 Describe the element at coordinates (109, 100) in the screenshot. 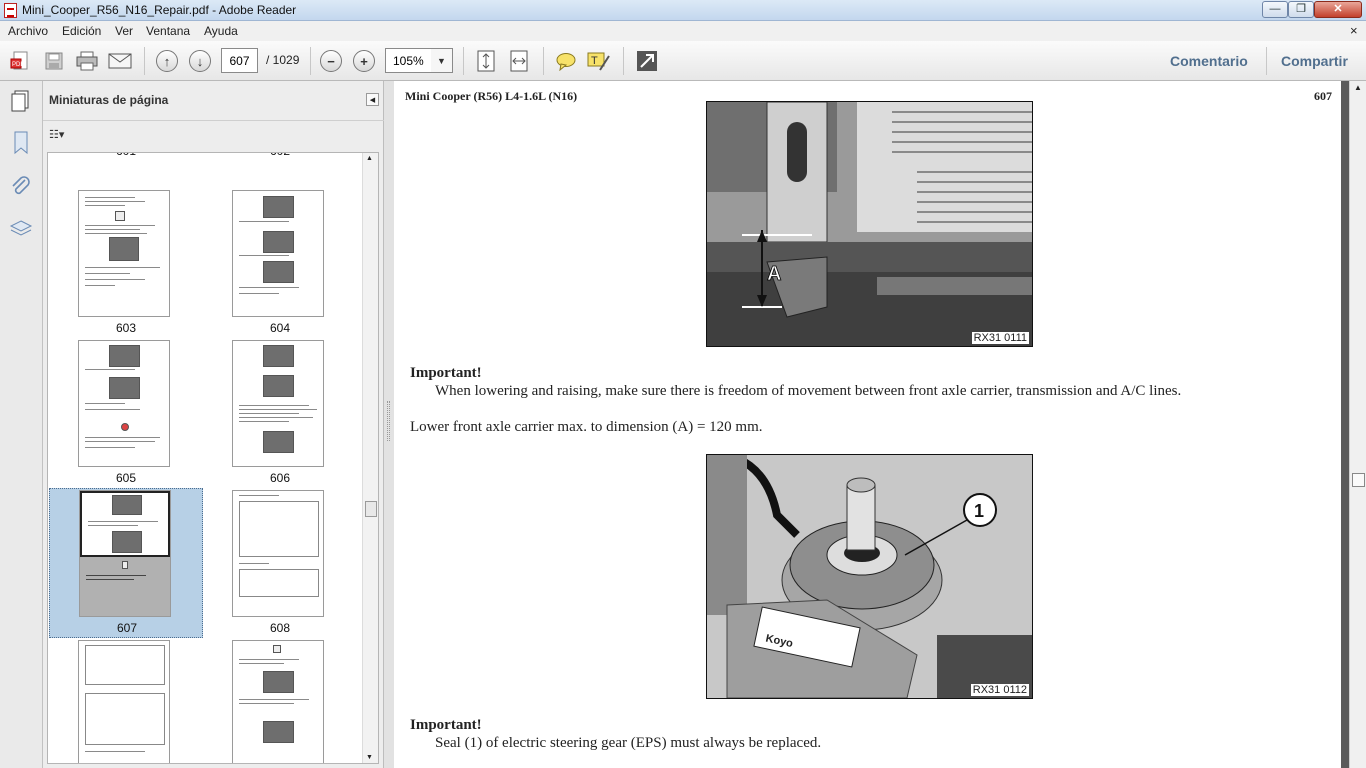

I see `panel-title: Miniaturas de página` at that location.